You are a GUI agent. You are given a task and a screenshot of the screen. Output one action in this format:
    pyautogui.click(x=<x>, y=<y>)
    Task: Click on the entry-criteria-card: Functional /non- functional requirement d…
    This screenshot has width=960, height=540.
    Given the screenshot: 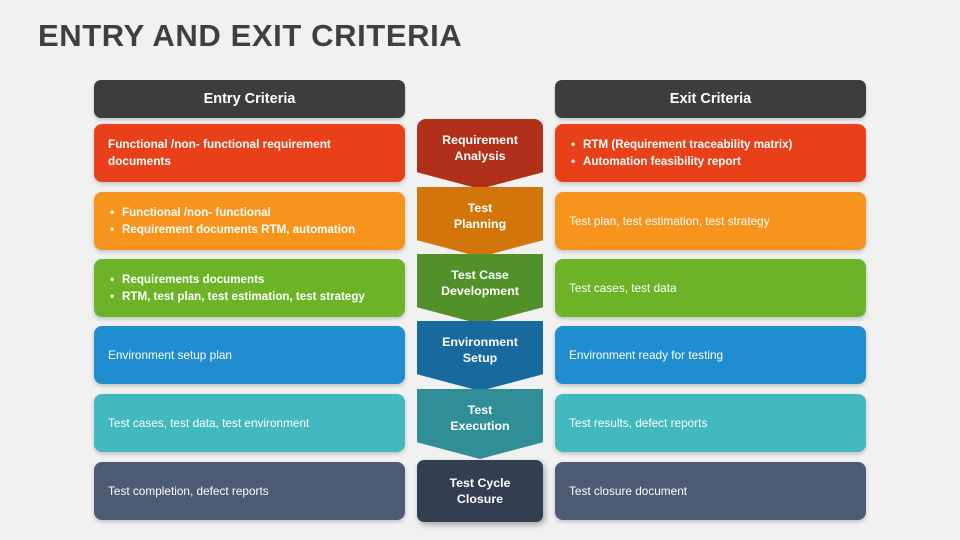 What is the action you would take?
    pyautogui.click(x=249, y=153)
    